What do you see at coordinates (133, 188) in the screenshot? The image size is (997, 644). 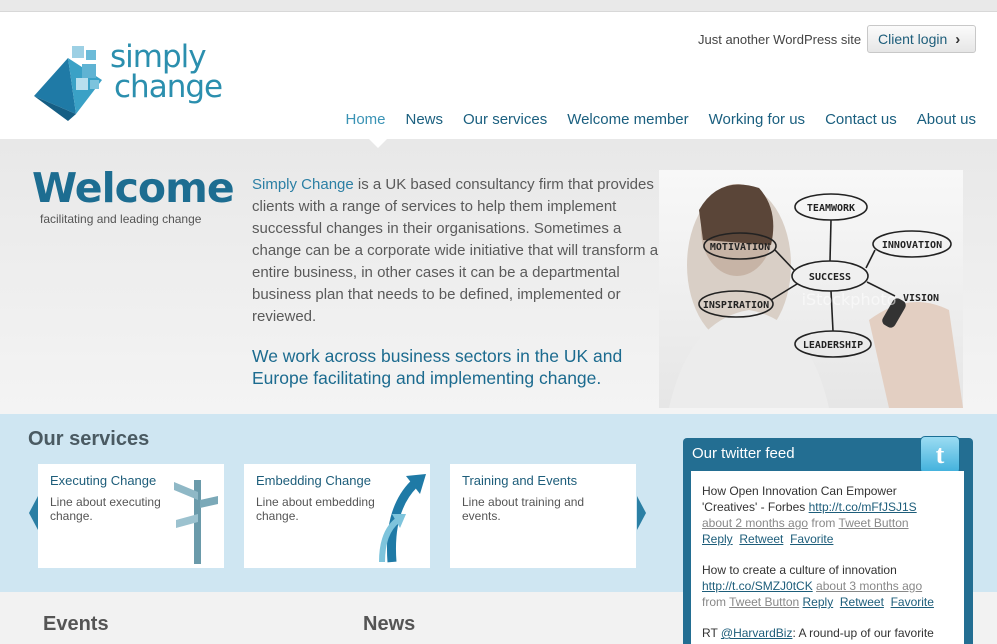 I see `page-title: Welcome` at bounding box center [133, 188].